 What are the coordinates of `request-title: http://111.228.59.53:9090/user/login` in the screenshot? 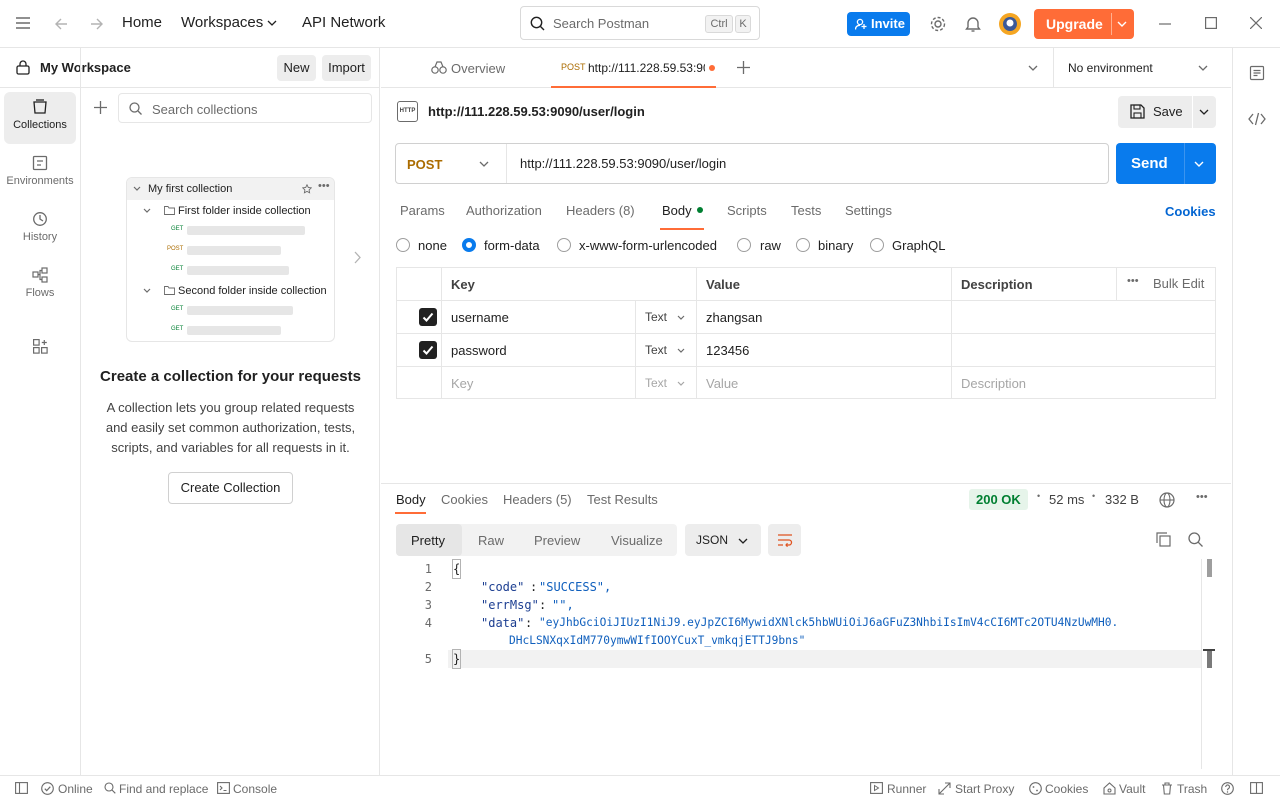 It's located at (536, 111).